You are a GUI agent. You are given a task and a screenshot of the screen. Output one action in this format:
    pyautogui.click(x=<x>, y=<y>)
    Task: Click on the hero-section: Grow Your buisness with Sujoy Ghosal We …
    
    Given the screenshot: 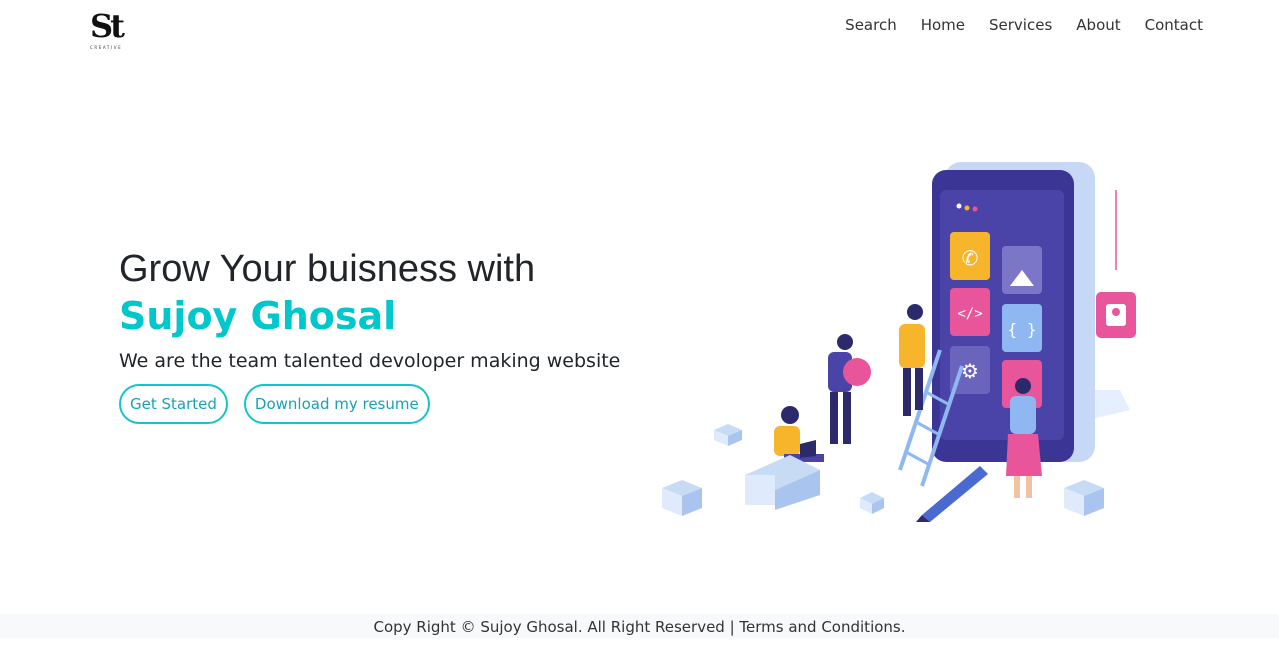 What is the action you would take?
    pyautogui.click(x=379, y=335)
    